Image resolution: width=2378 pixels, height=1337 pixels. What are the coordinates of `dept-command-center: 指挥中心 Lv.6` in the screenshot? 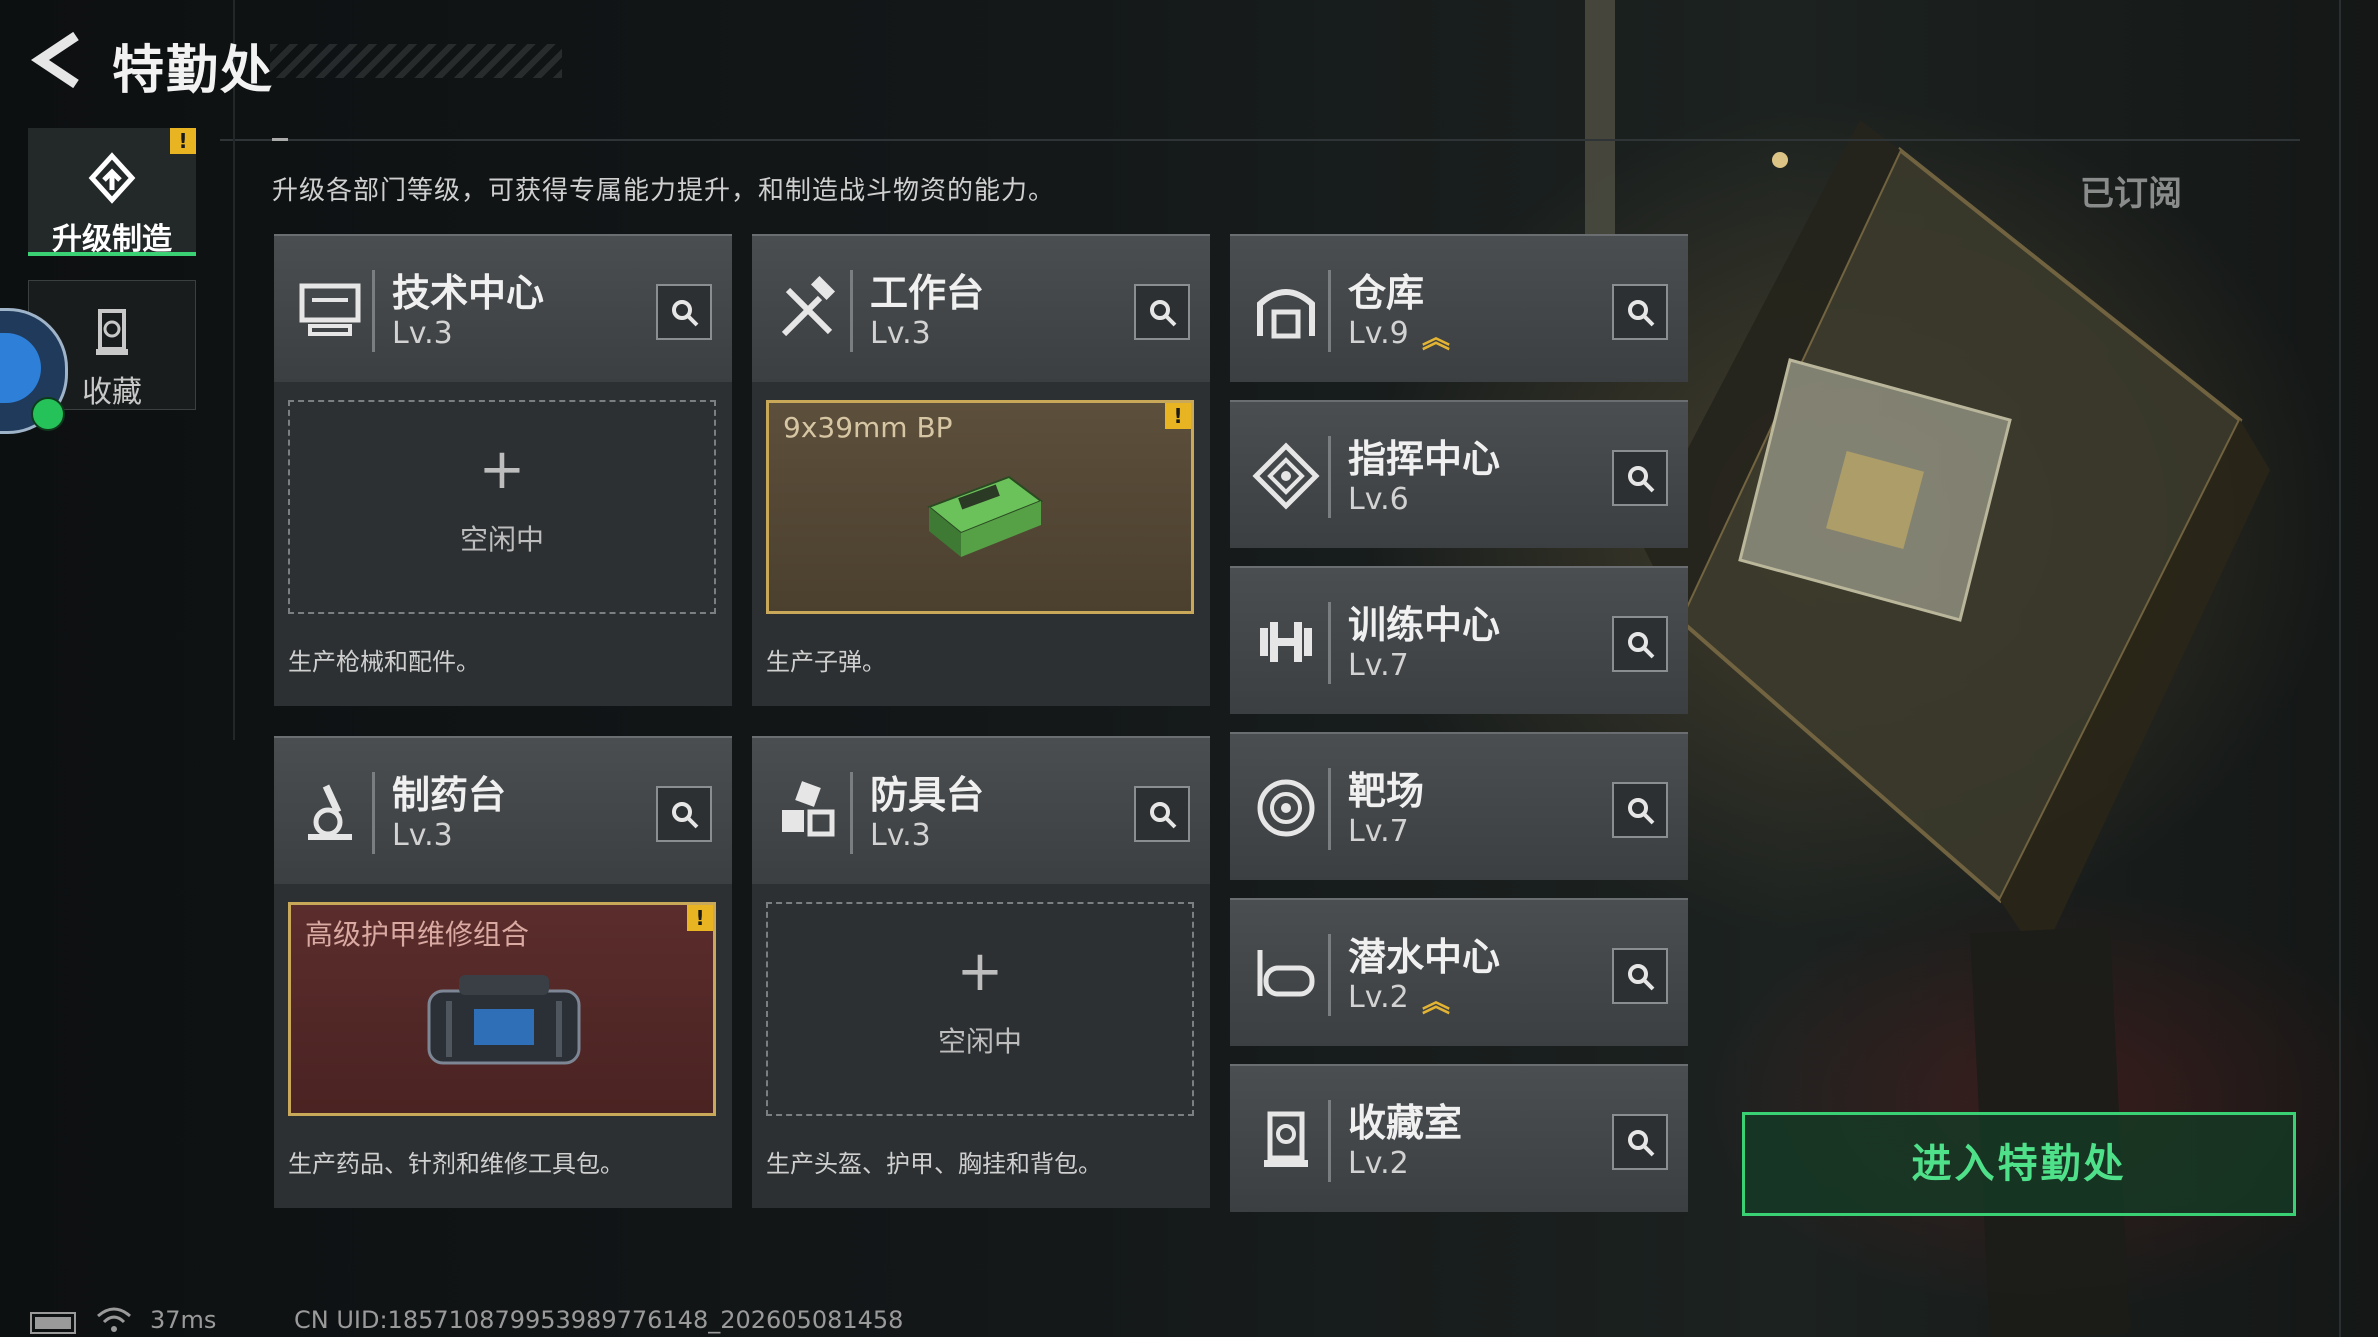 It's located at (1459, 474).